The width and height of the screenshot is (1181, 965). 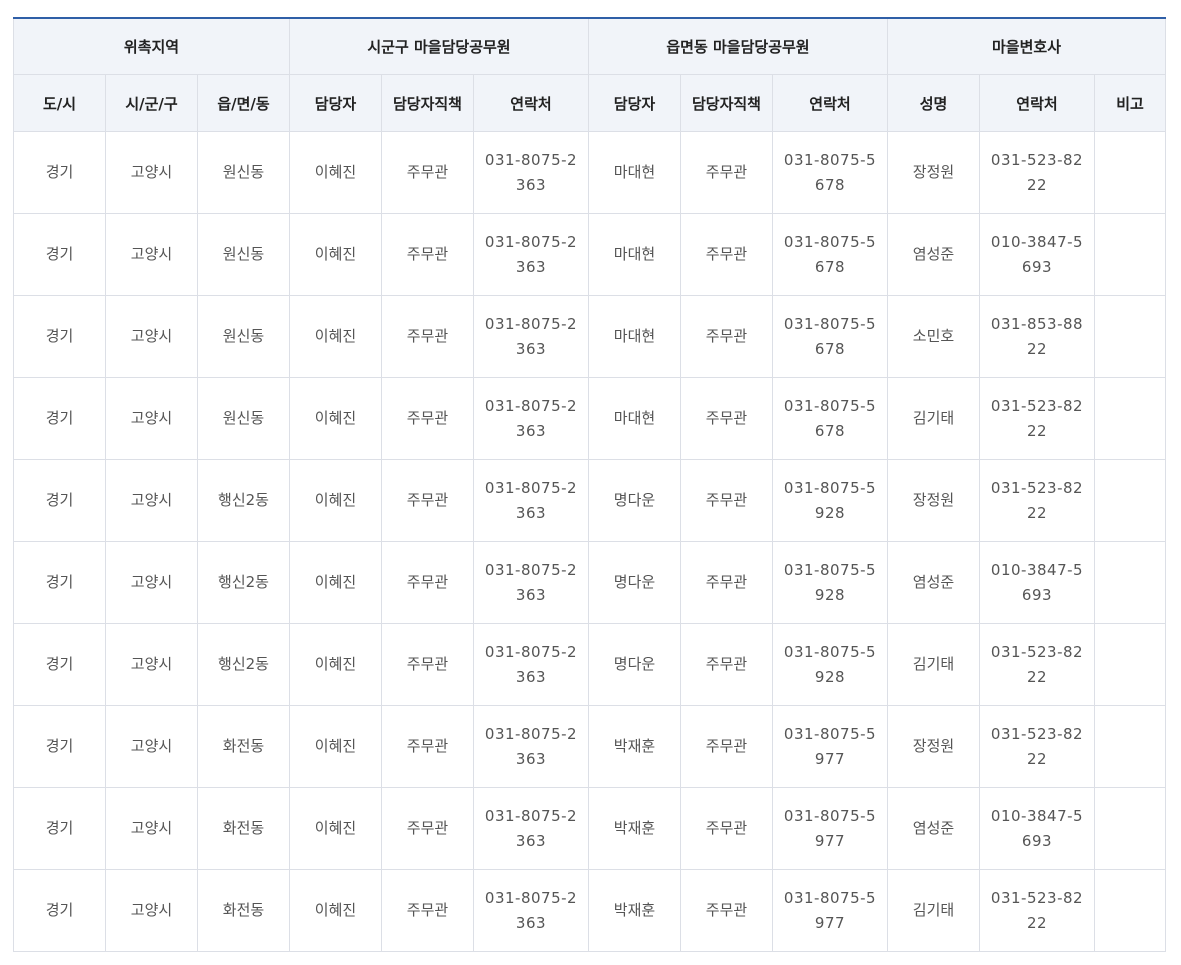 I want to click on cell-lawyer-contact: 031-853-8822, so click(x=1037, y=336).